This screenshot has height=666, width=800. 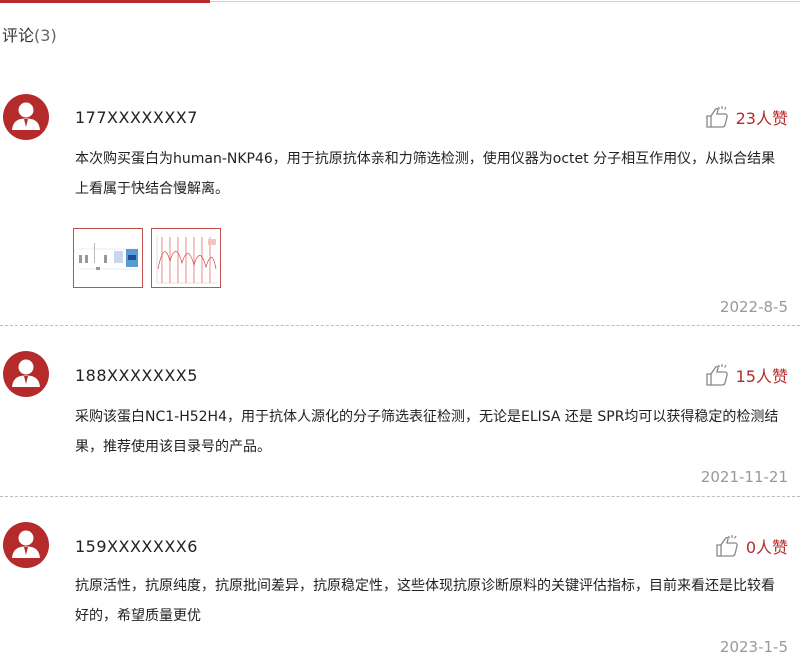 What do you see at coordinates (18, 35) in the screenshot?
I see `comments-title: 评论` at bounding box center [18, 35].